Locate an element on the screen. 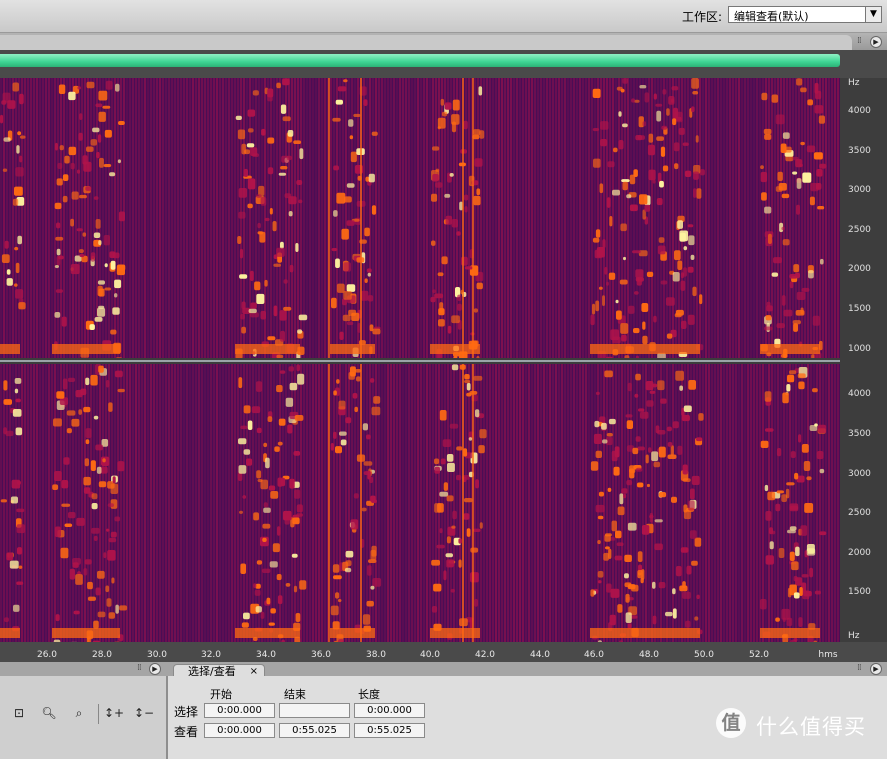 The width and height of the screenshot is (887, 759). time-tick: 28.0 is located at coordinates (102, 655).